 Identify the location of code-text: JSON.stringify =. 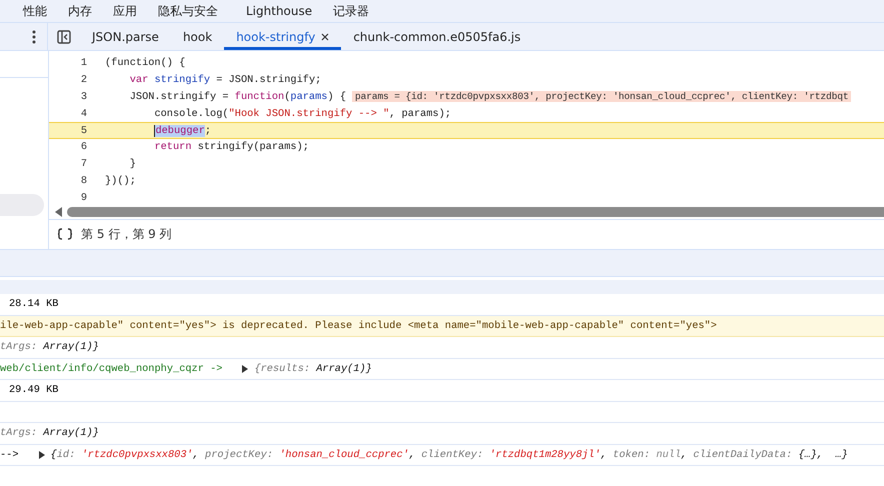
(180, 96).